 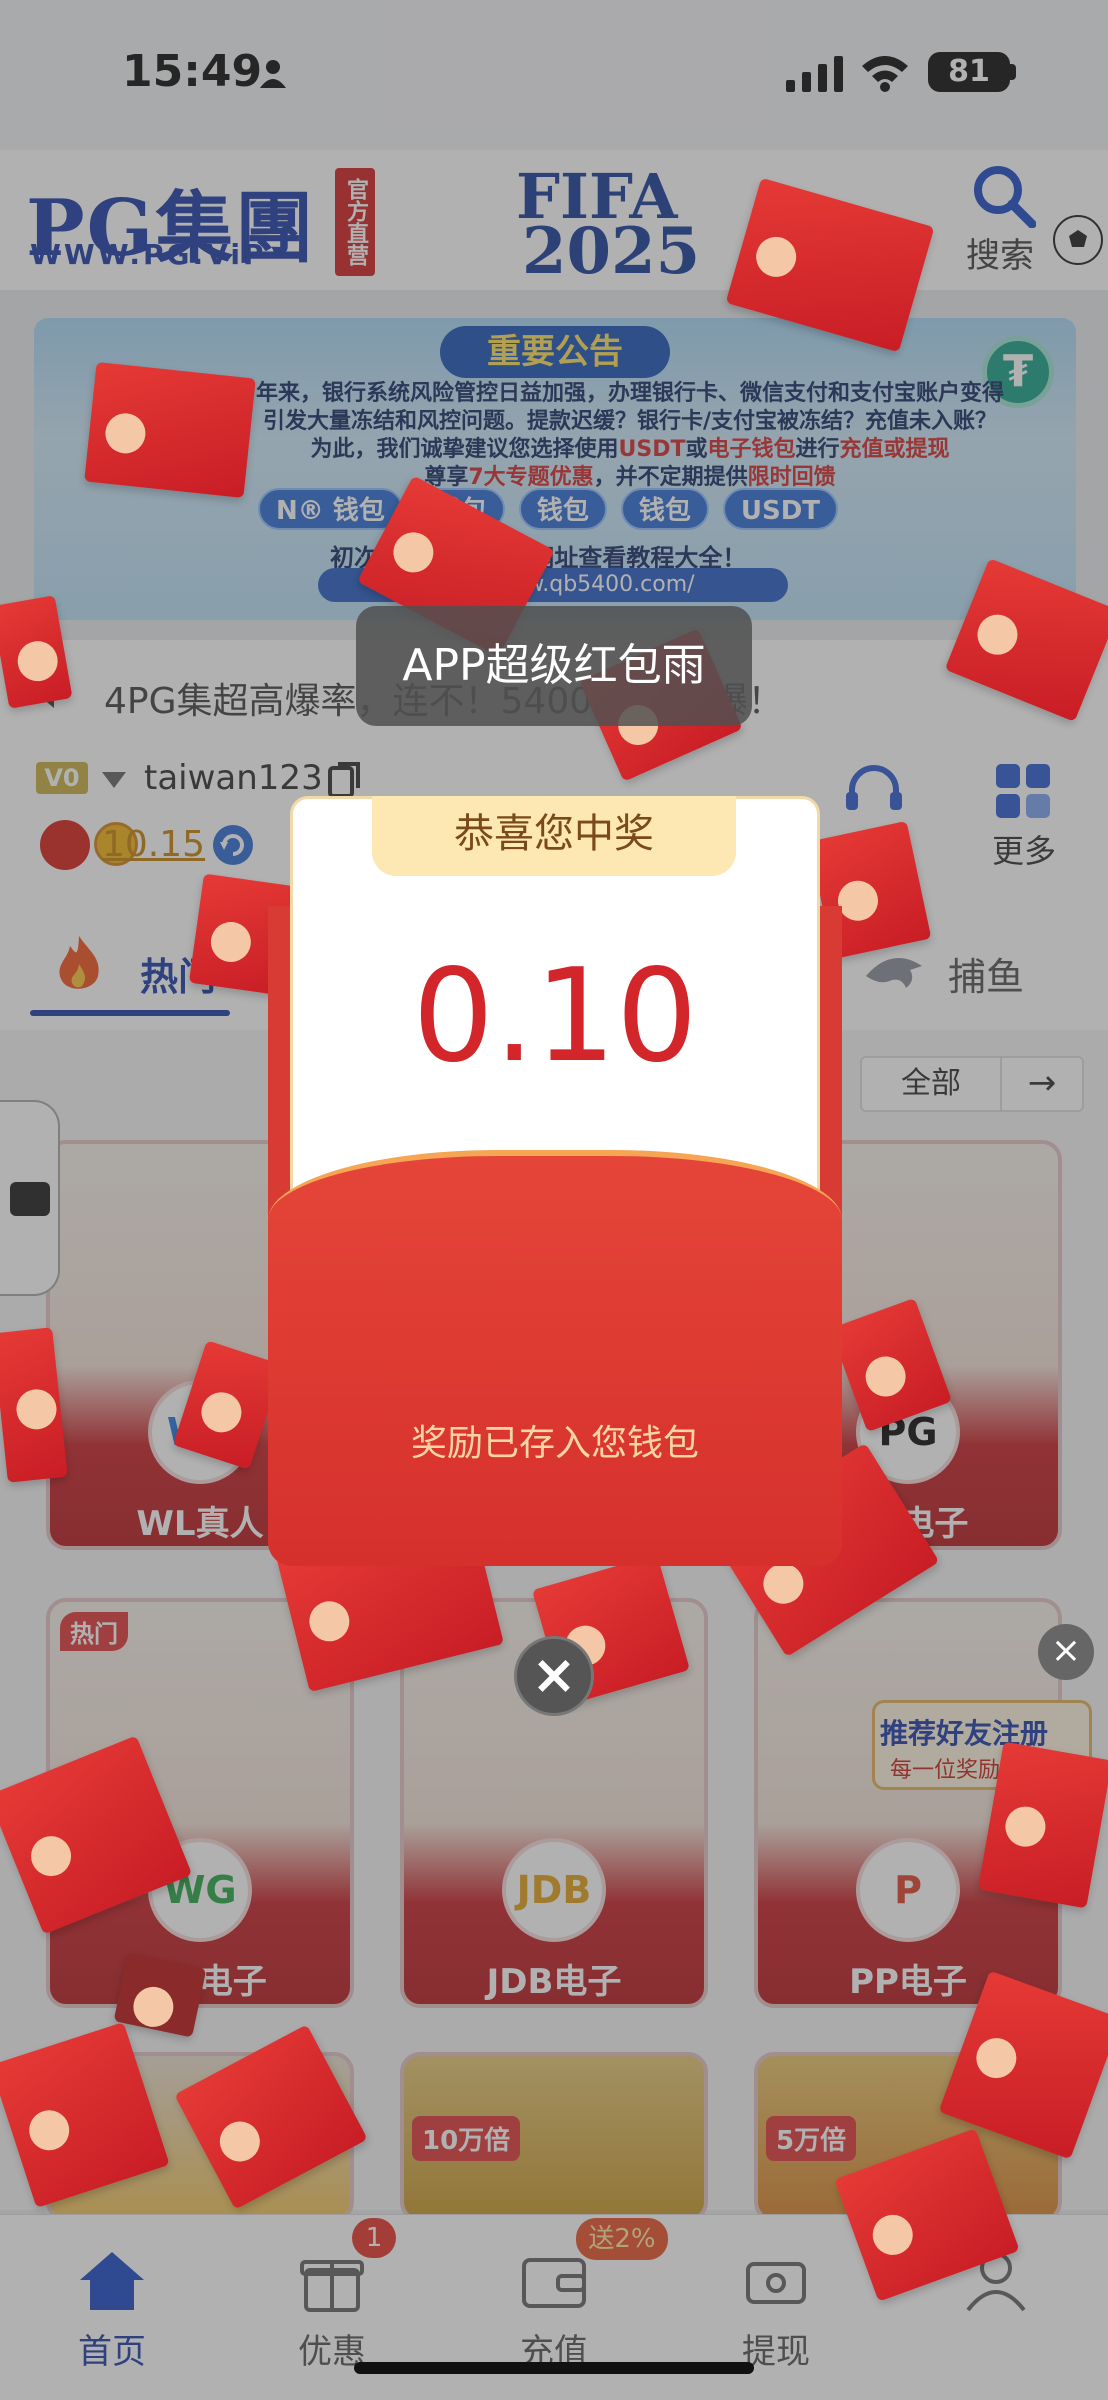 What do you see at coordinates (1066, 1652) in the screenshot?
I see `ad-close-icon: ×` at bounding box center [1066, 1652].